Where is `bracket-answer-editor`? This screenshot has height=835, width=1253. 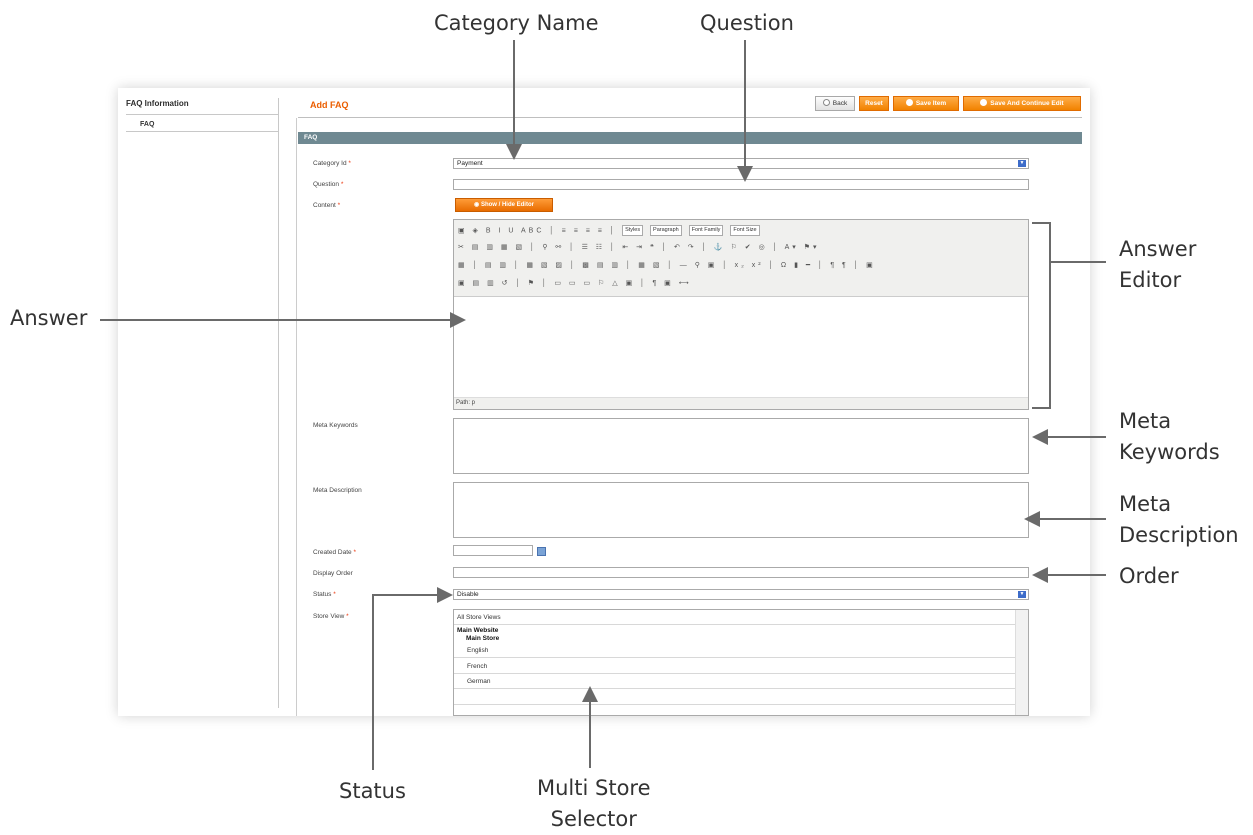 bracket-answer-editor is located at coordinates (1041, 315).